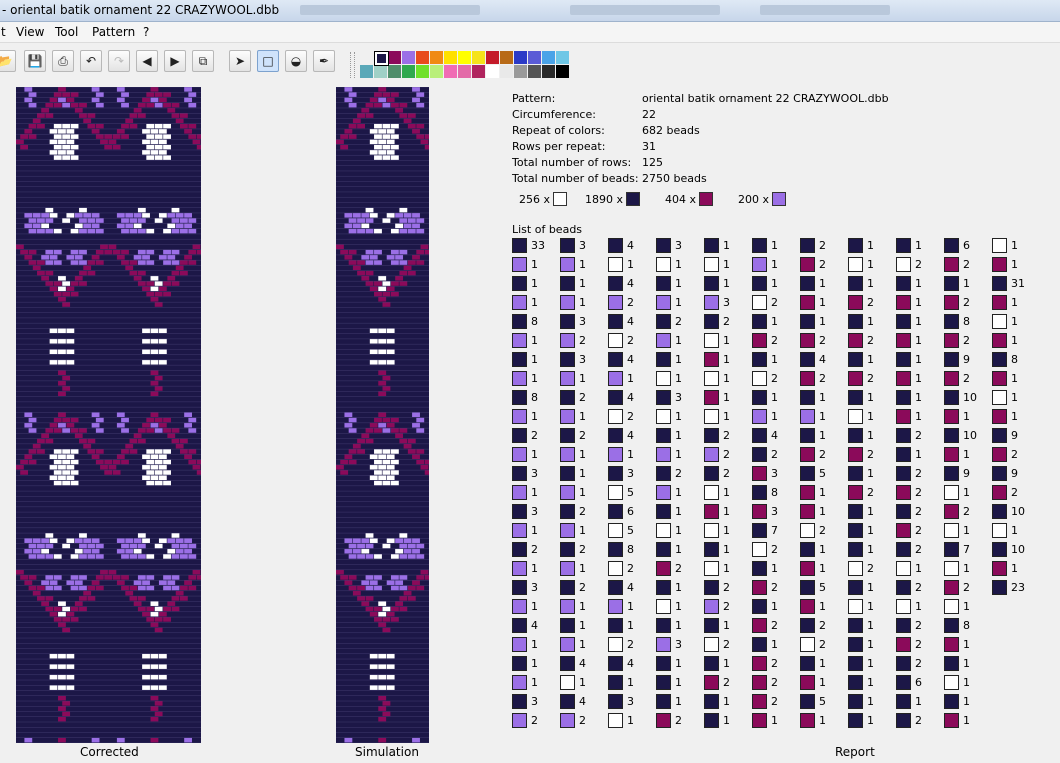 Image resolution: width=1060 pixels, height=763 pixels. What do you see at coordinates (706, 199) in the screenshot?
I see `color-chip` at bounding box center [706, 199].